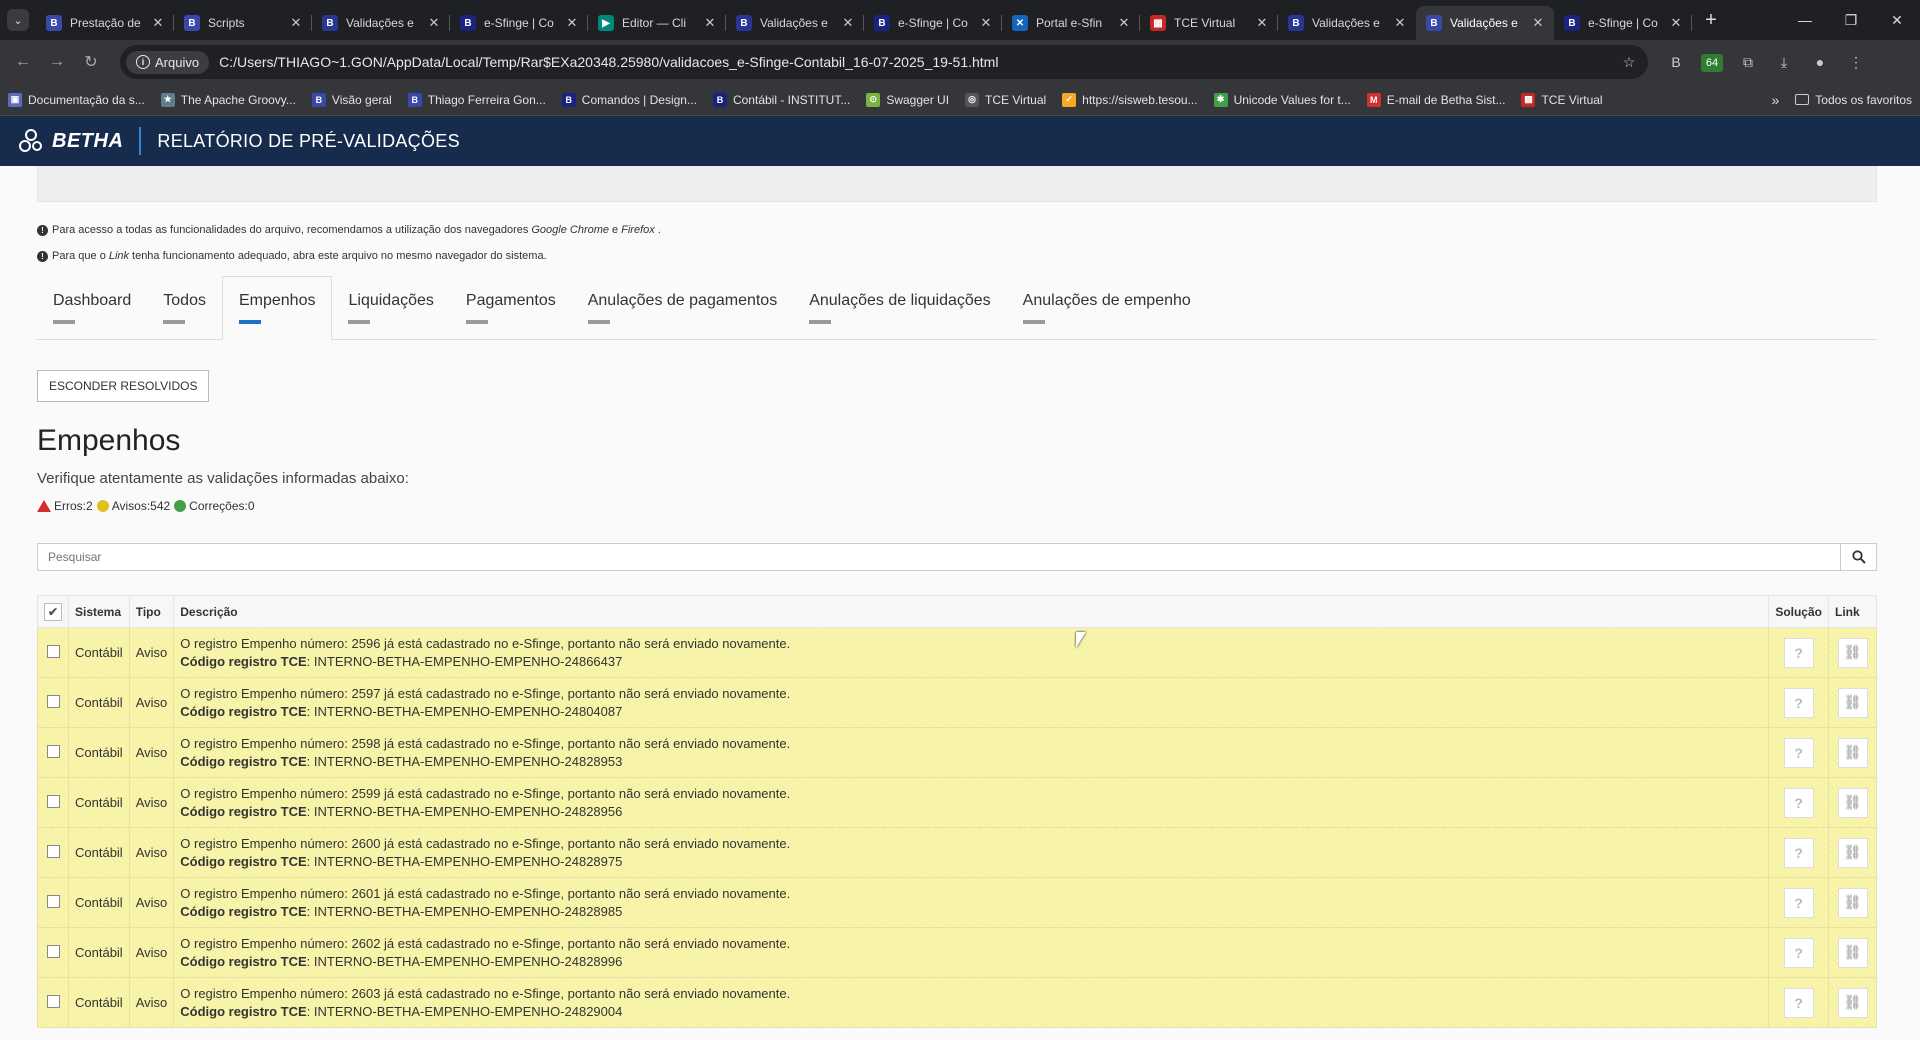 This screenshot has height=1040, width=1920. What do you see at coordinates (1209, 23) in the screenshot?
I see `browser-tab: ▦ TCE Virtual ✕` at bounding box center [1209, 23].